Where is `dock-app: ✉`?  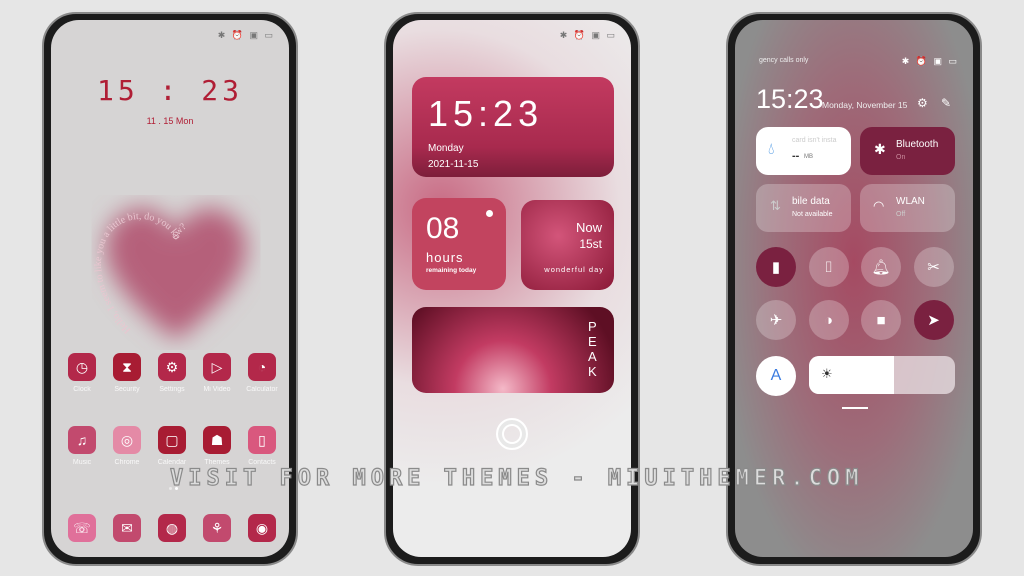
dock-app: ✉ is located at coordinates (127, 528).